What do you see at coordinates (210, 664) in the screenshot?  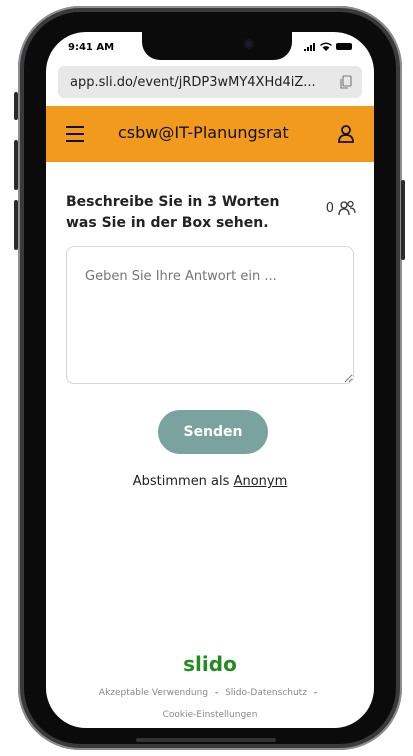 I see `slido-logo: slido` at bounding box center [210, 664].